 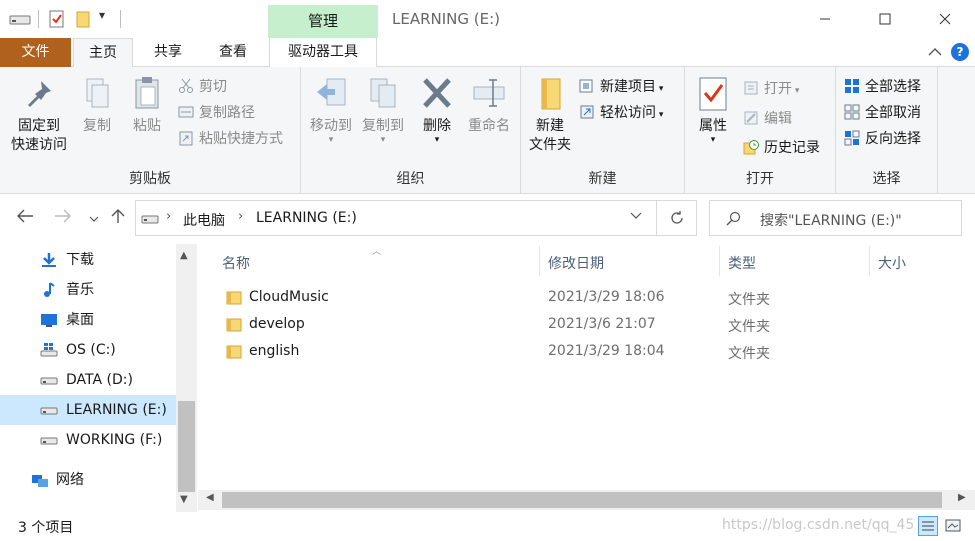 I want to click on edit-button: 编辑, so click(x=767, y=119).